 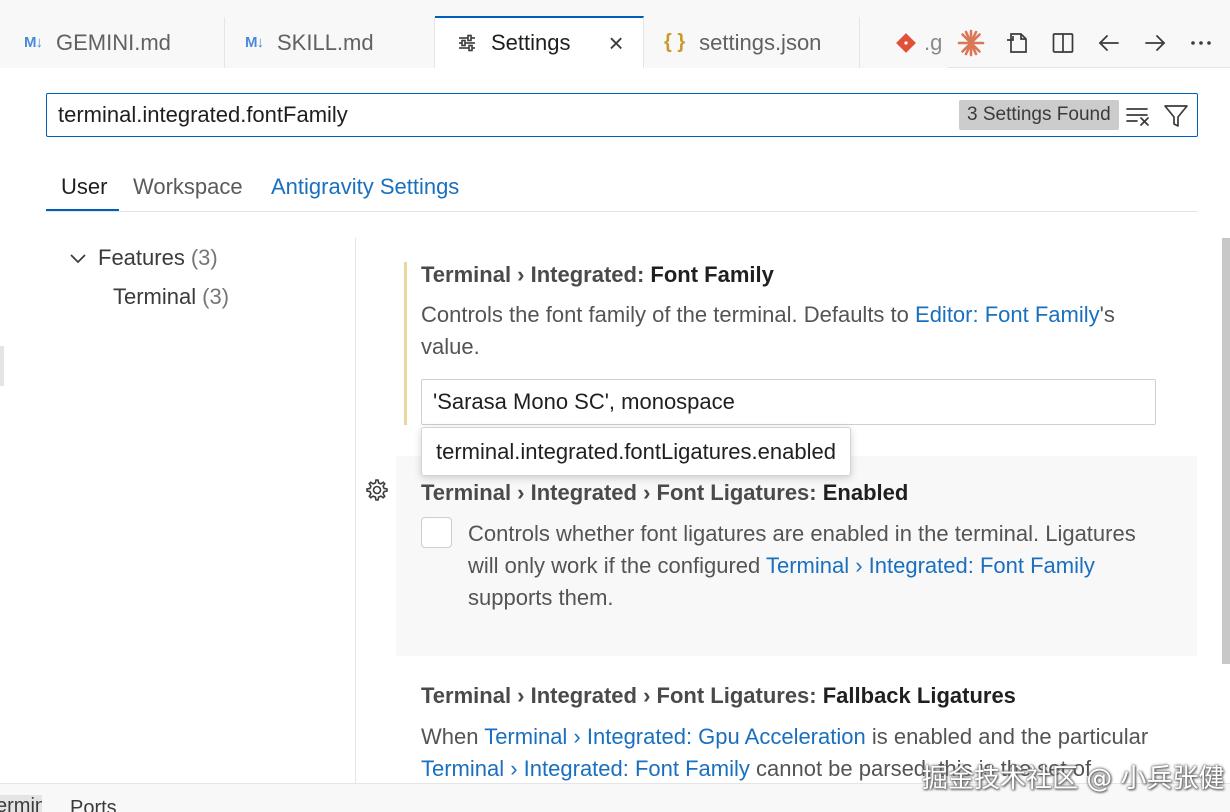 I want to click on active-scope-indicator, so click(x=82, y=210).